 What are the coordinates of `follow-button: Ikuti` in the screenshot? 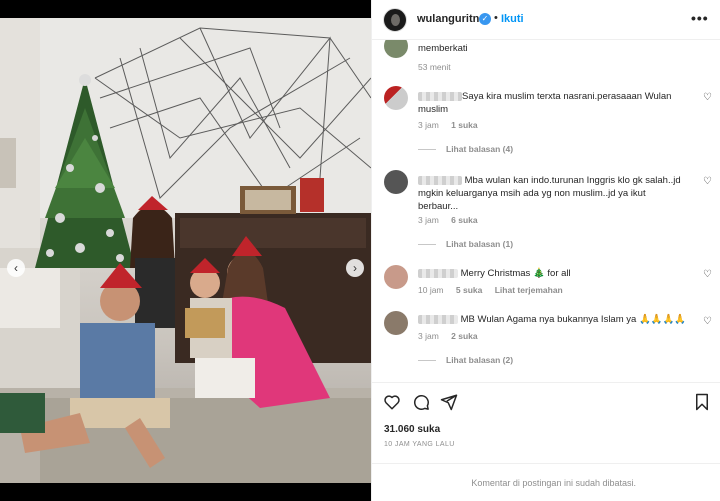 It's located at (512, 19).